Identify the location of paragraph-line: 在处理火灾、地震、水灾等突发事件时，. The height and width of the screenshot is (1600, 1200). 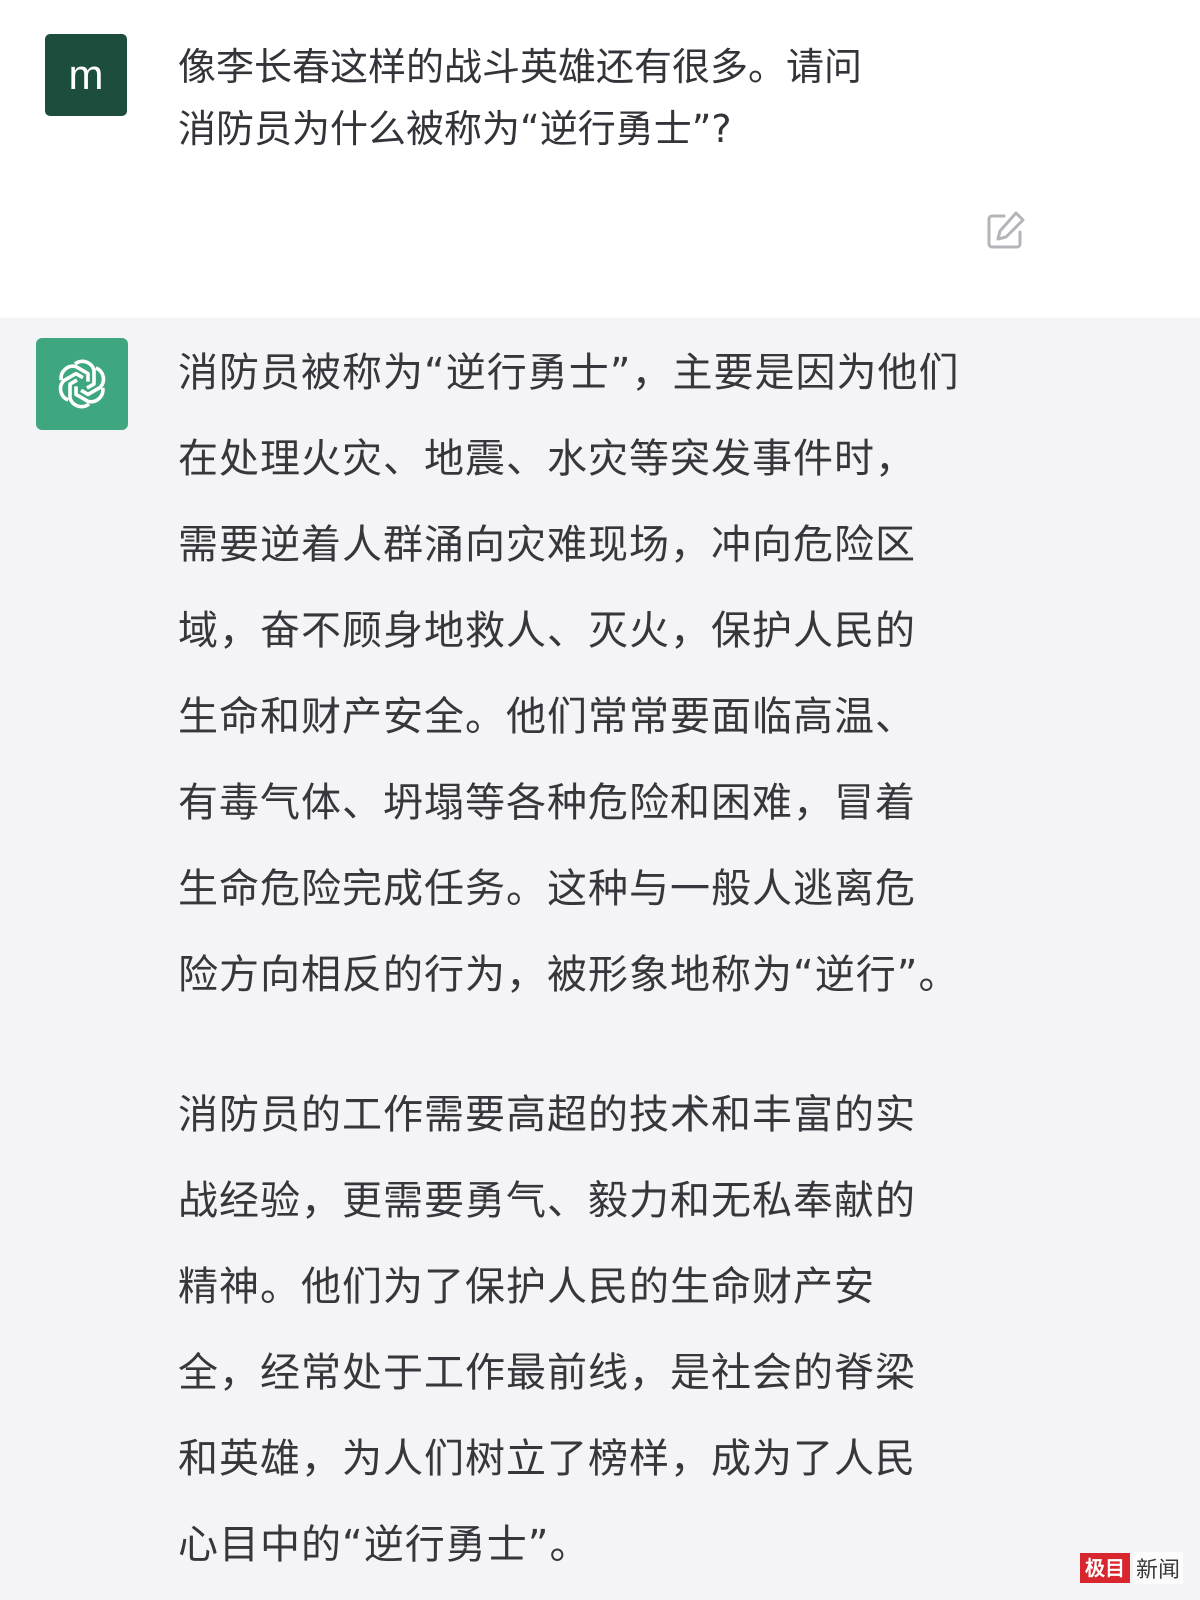
(547, 459).